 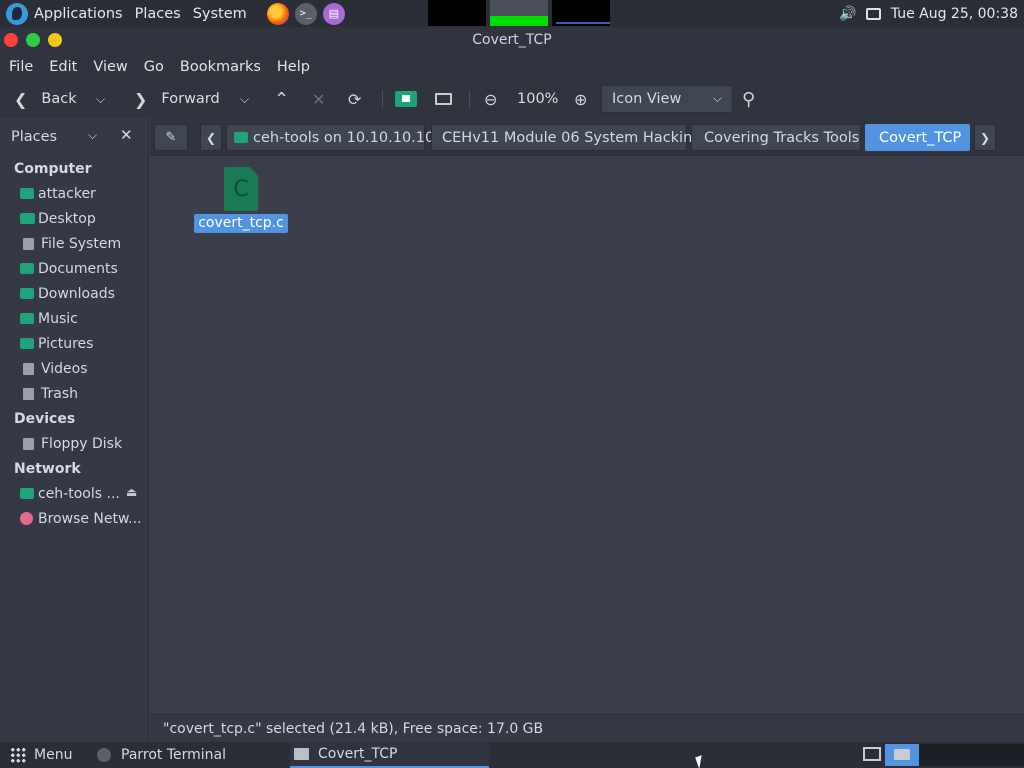 I want to click on task-label: Parrot Terminal, so click(x=174, y=755).